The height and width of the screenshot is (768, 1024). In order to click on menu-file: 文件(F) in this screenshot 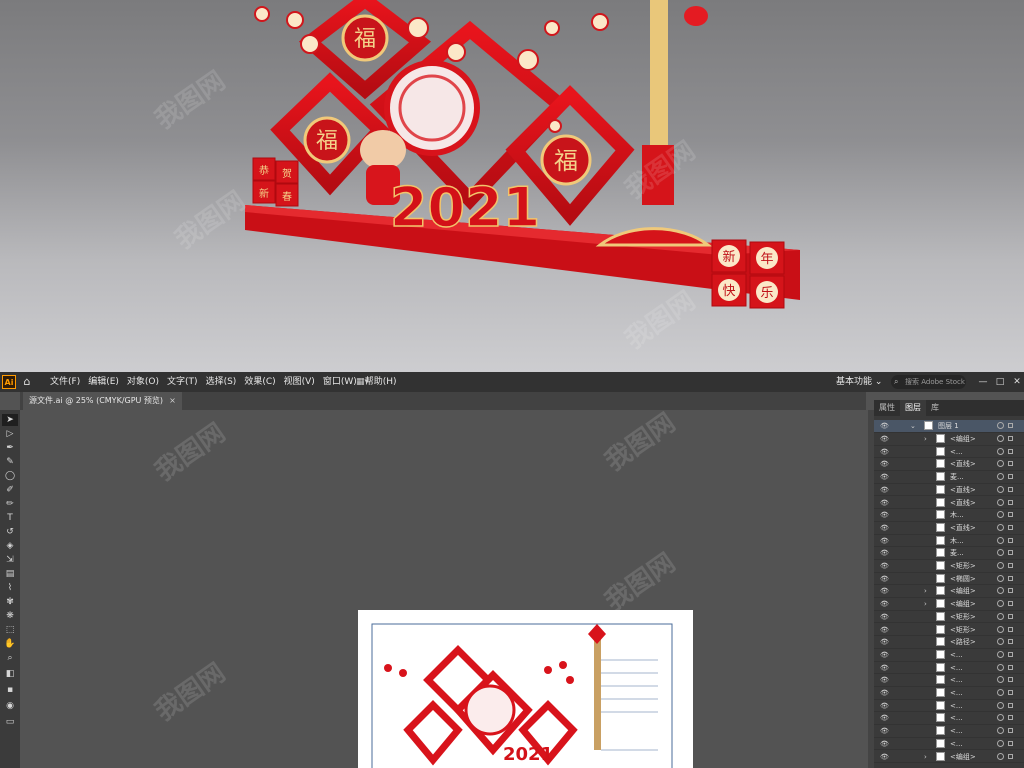, I will do `click(65, 382)`.